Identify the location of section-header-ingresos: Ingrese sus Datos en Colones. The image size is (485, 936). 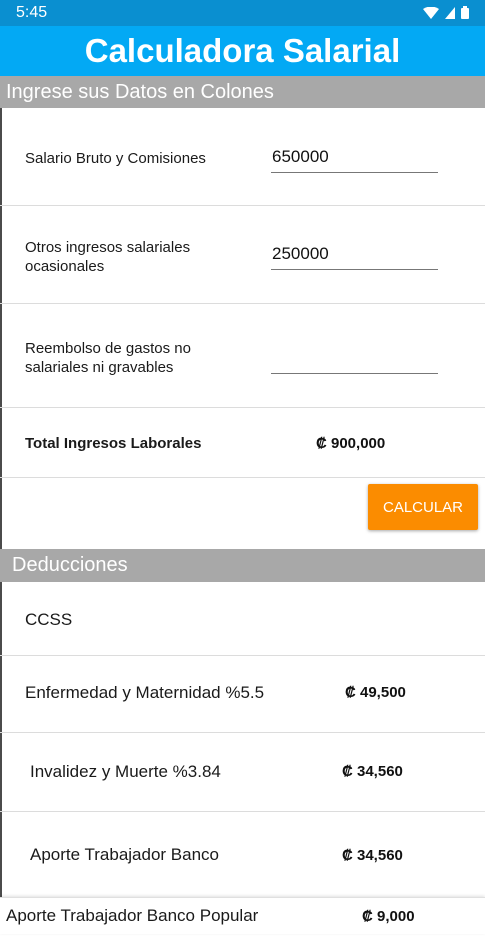
(242, 92).